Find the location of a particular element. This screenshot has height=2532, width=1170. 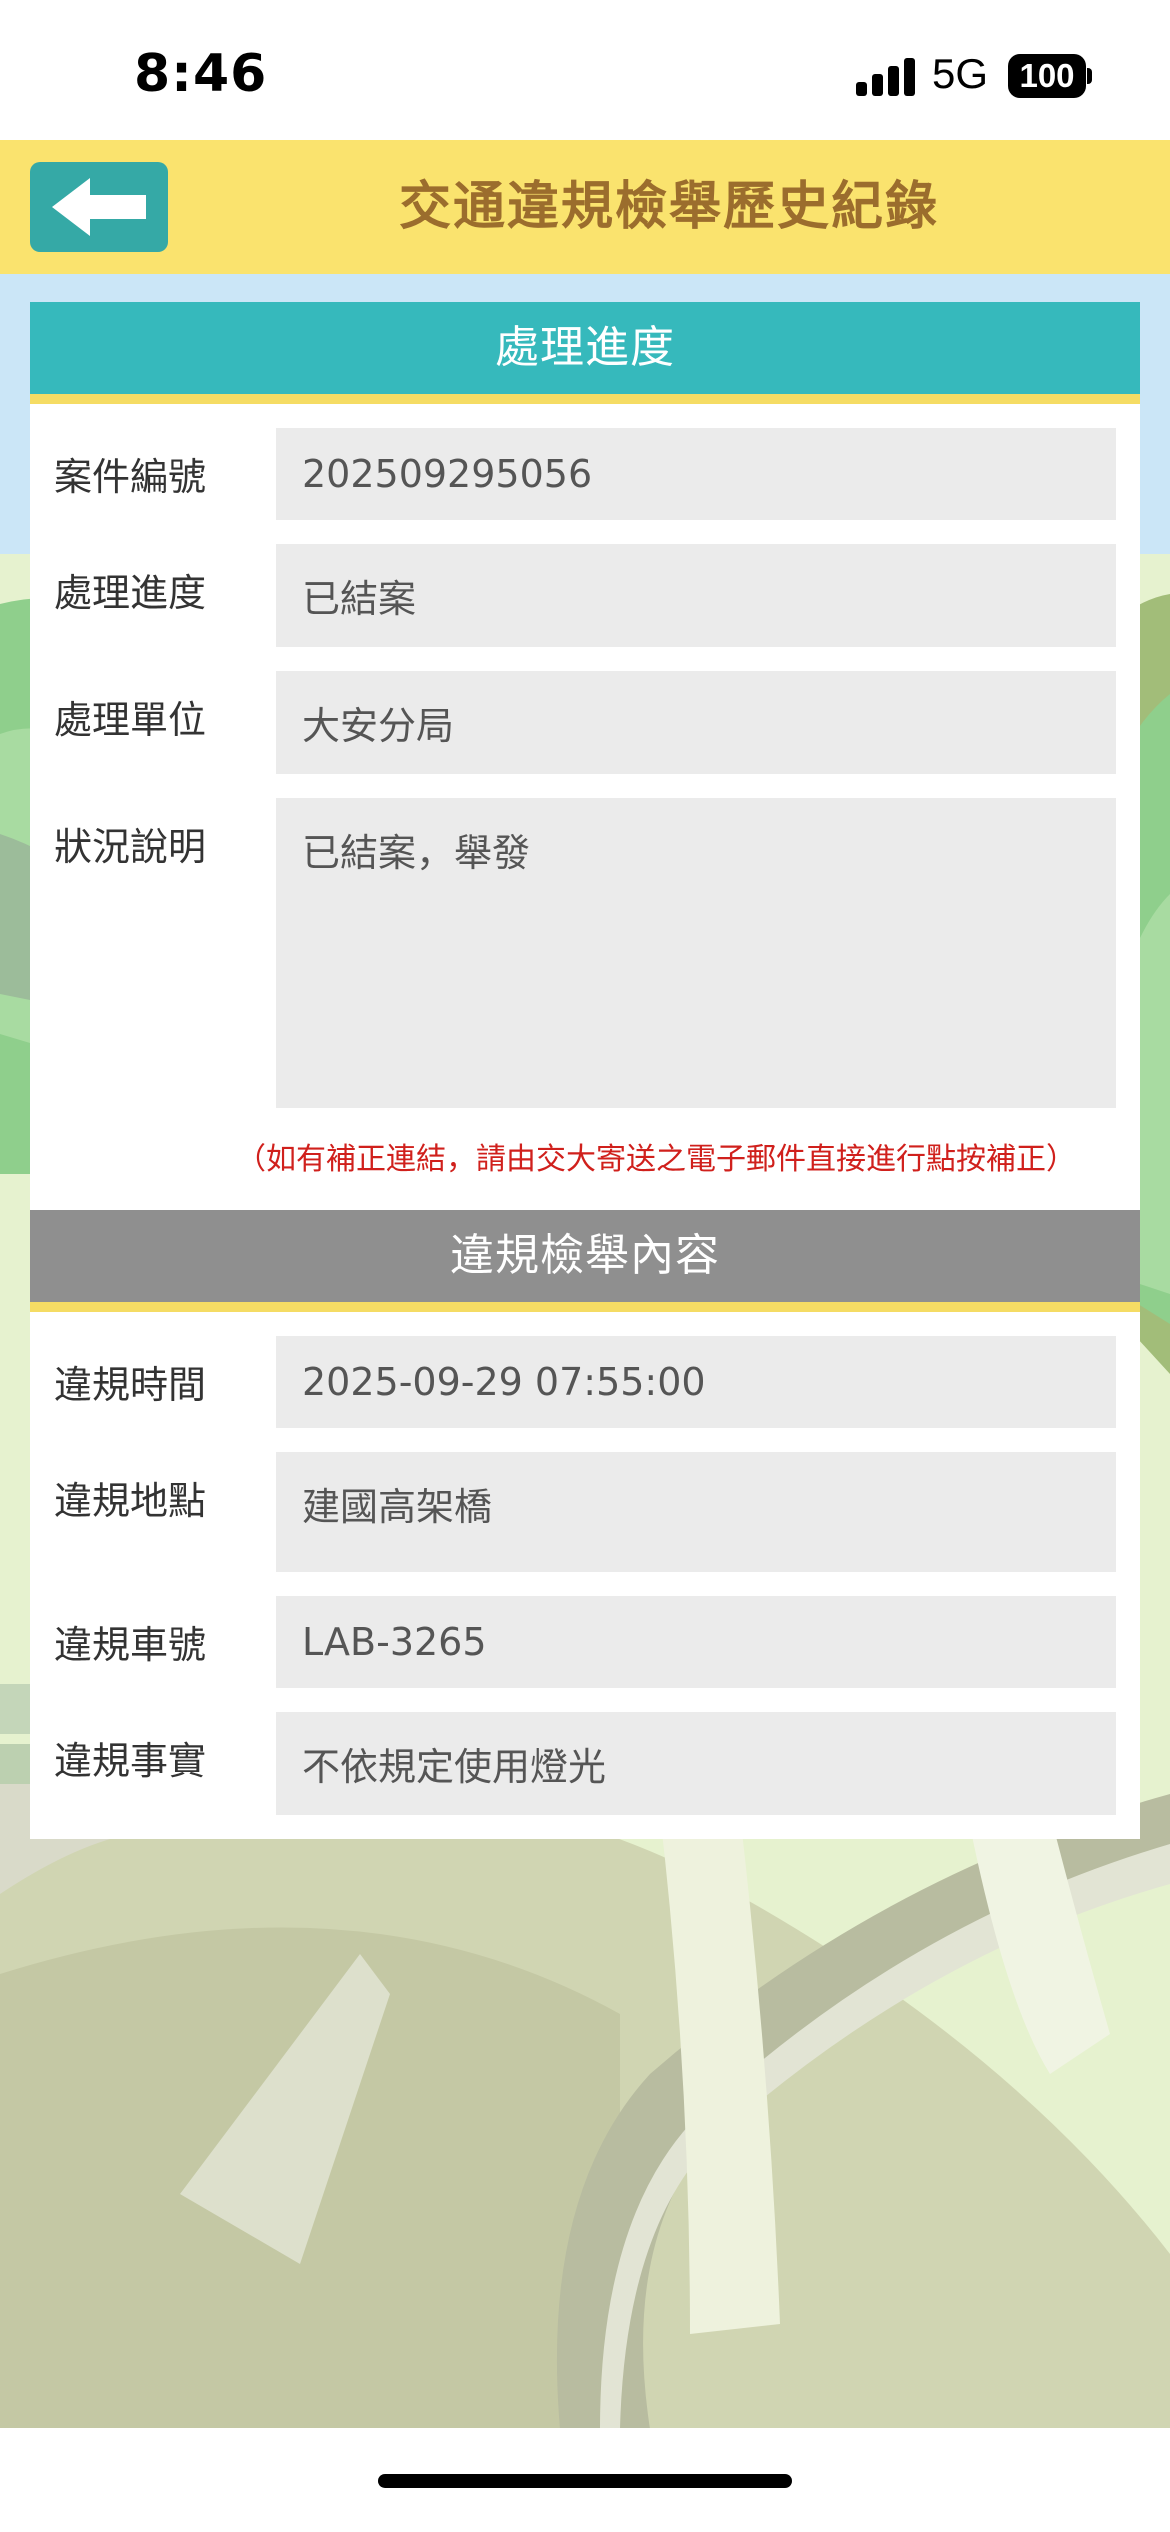

home-area is located at coordinates (585, 2480).